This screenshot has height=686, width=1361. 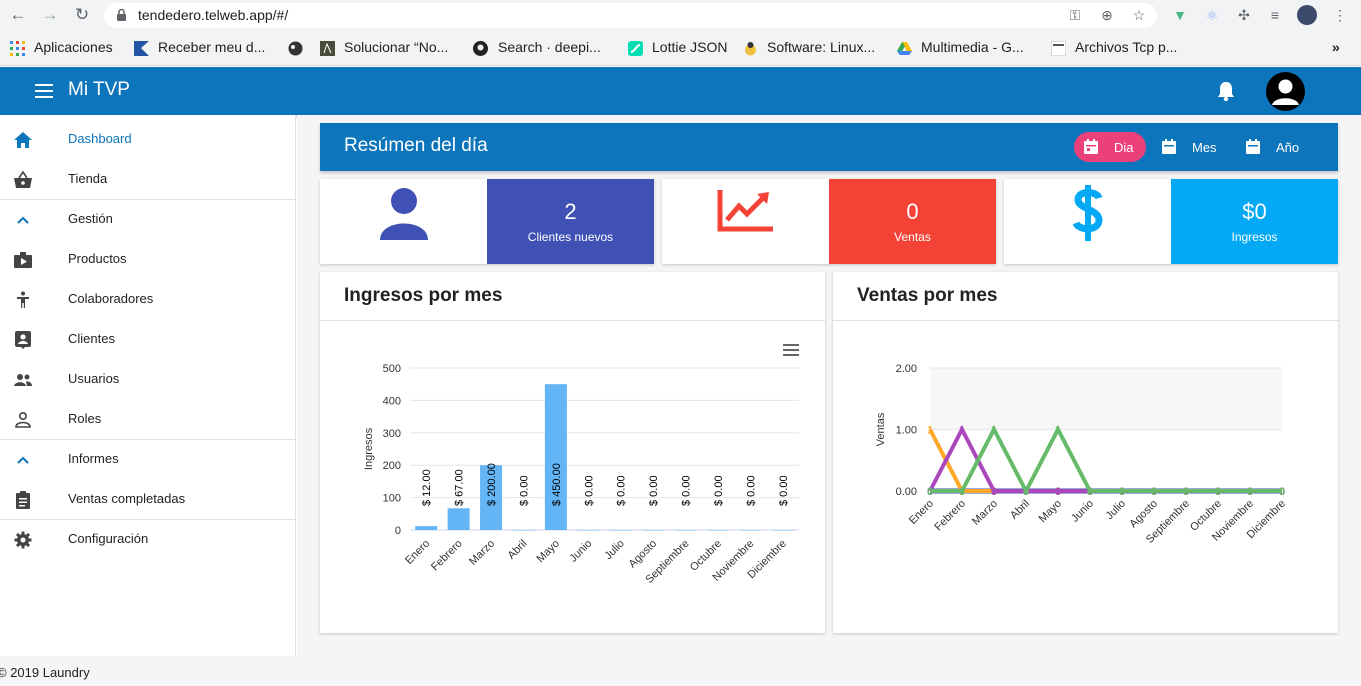 What do you see at coordinates (392, 466) in the screenshot?
I see `y-tick-label: 200` at bounding box center [392, 466].